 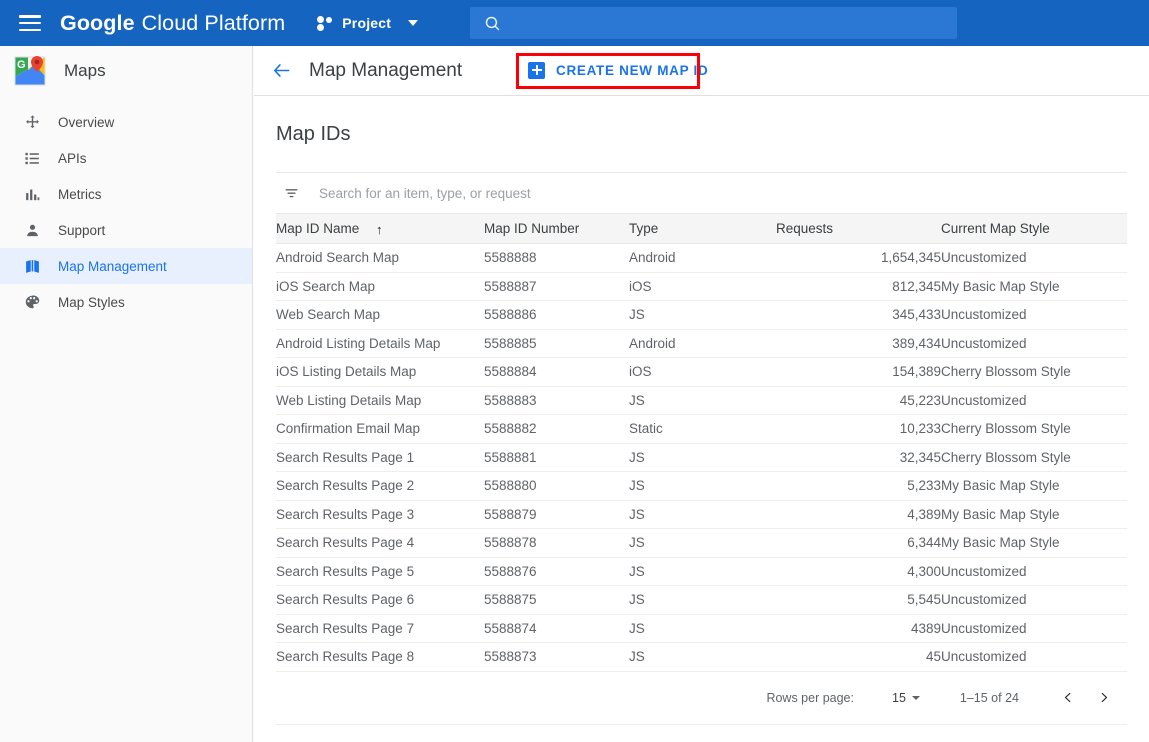 I want to click on cell-map-id-number: 5588880, so click(x=510, y=486).